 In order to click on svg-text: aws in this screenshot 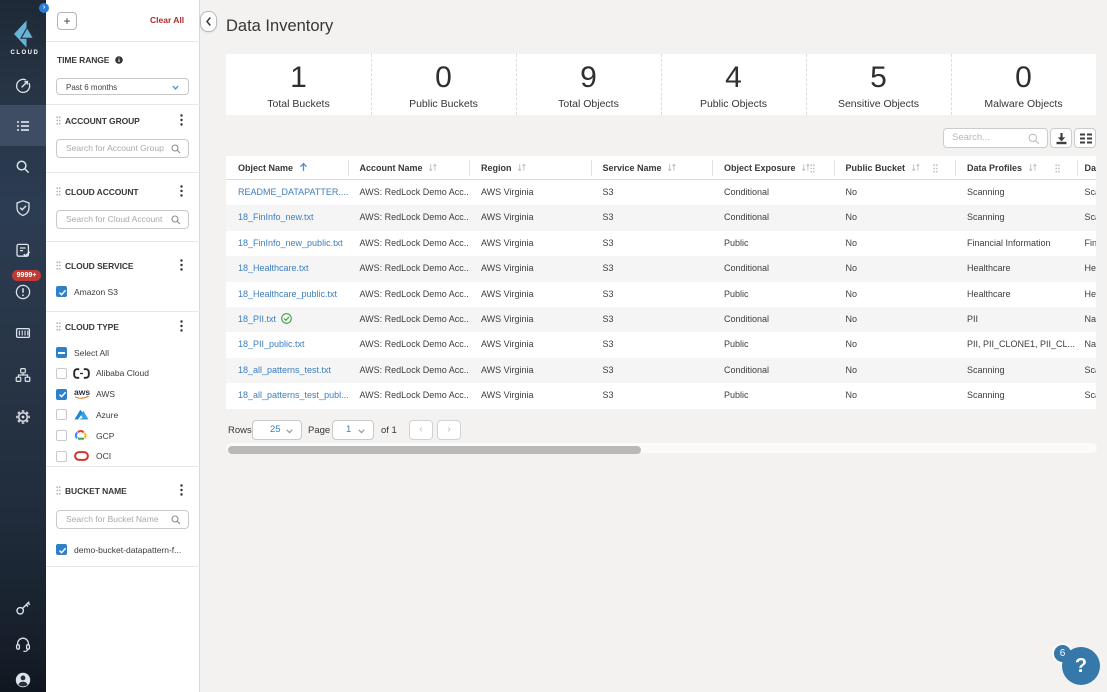, I will do `click(82, 392)`.